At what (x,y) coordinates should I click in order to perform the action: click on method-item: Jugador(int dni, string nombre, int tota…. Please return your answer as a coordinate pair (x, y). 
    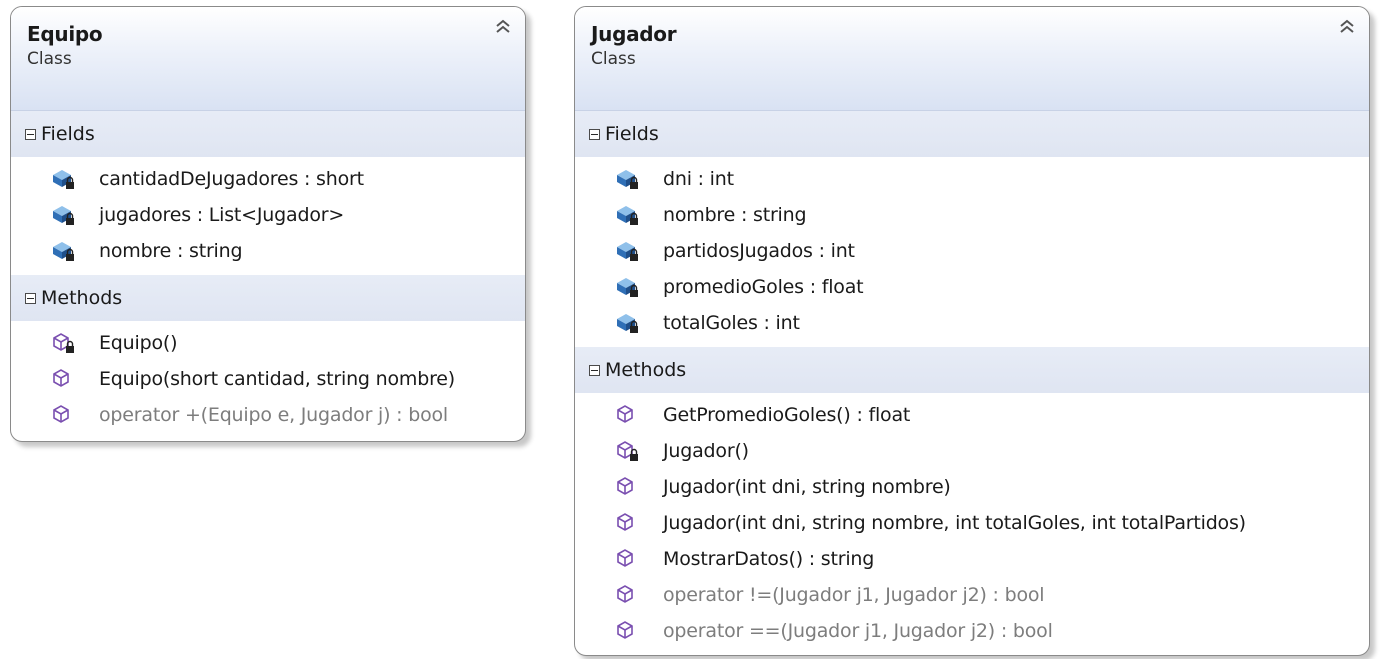
    Looking at the image, I should click on (972, 523).